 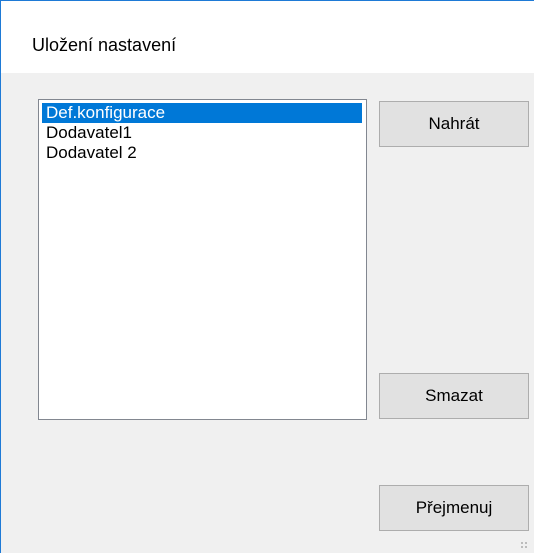 I want to click on rename-button: Přejmenuj, so click(x=454, y=508).